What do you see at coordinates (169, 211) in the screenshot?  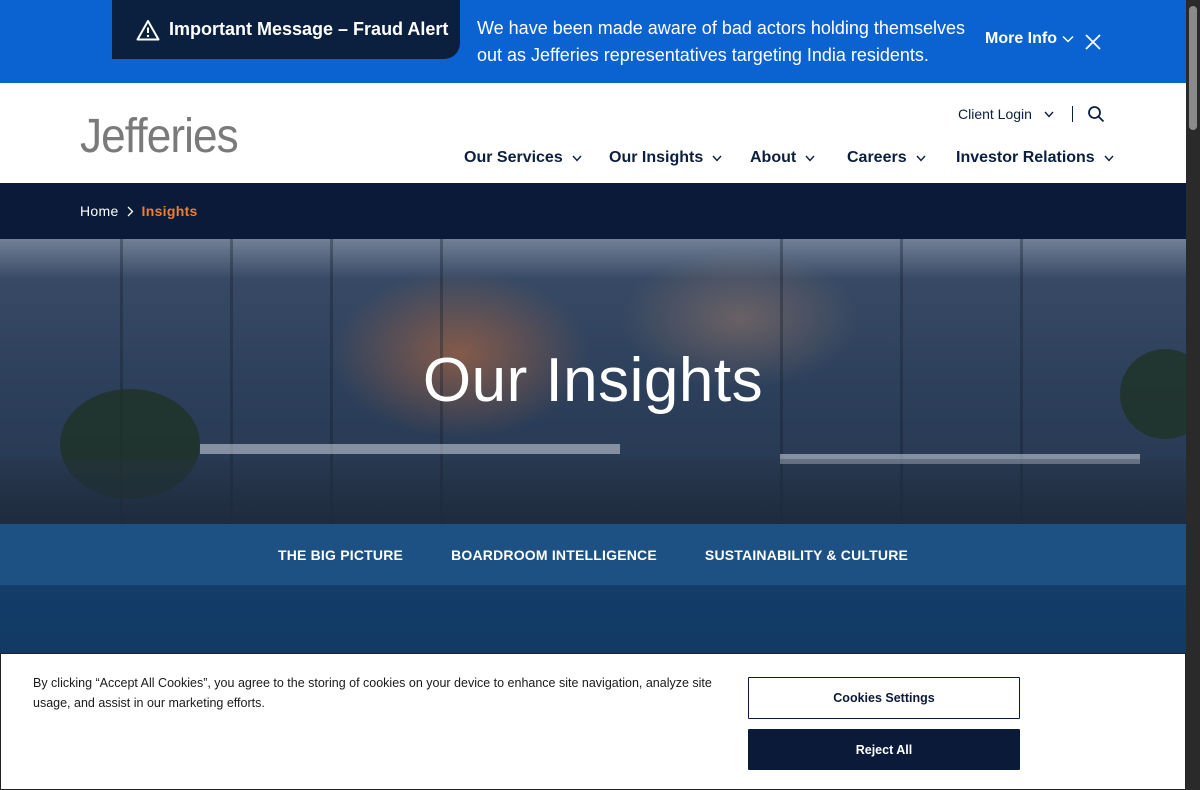 I see `breadcrumb-current: Insights` at bounding box center [169, 211].